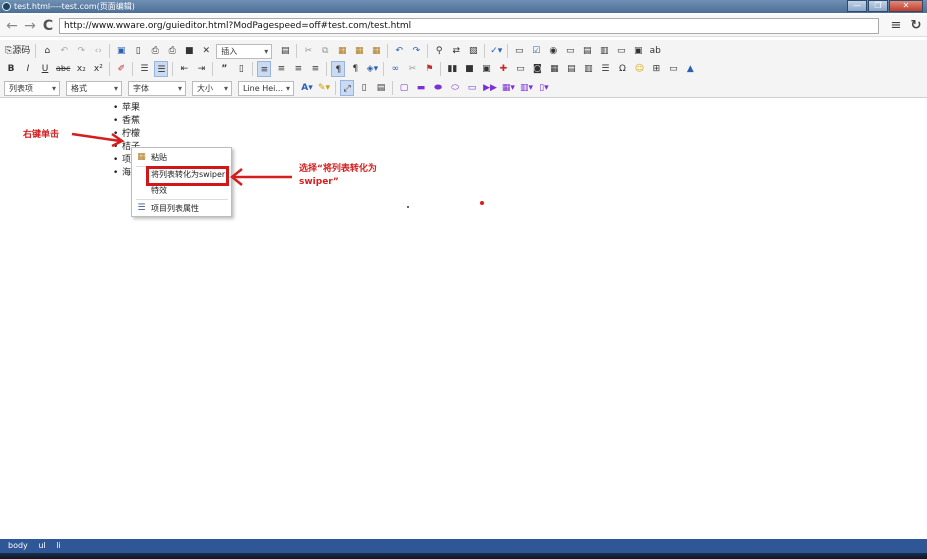  Describe the element at coordinates (587, 51) in the screenshot. I see `textarea-icon: ▤` at that location.